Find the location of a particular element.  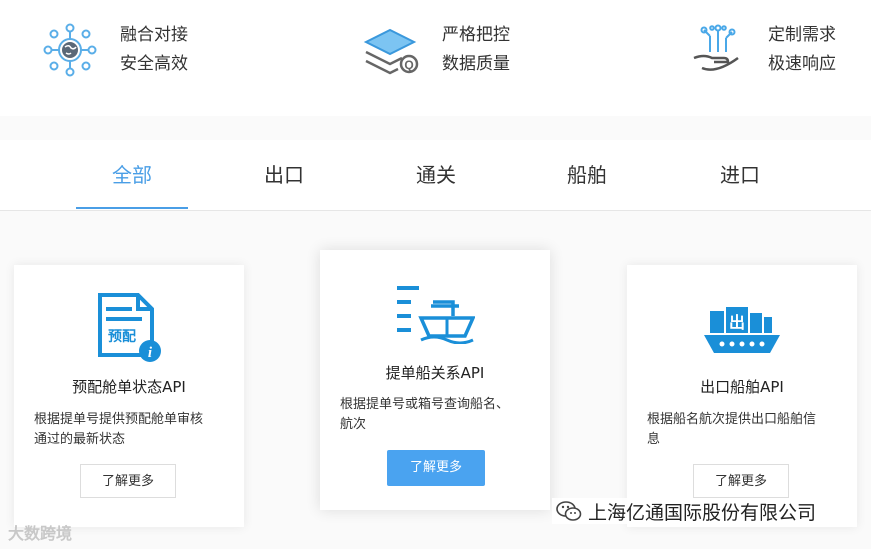

feature-title: 严格把控 is located at coordinates (476, 35).